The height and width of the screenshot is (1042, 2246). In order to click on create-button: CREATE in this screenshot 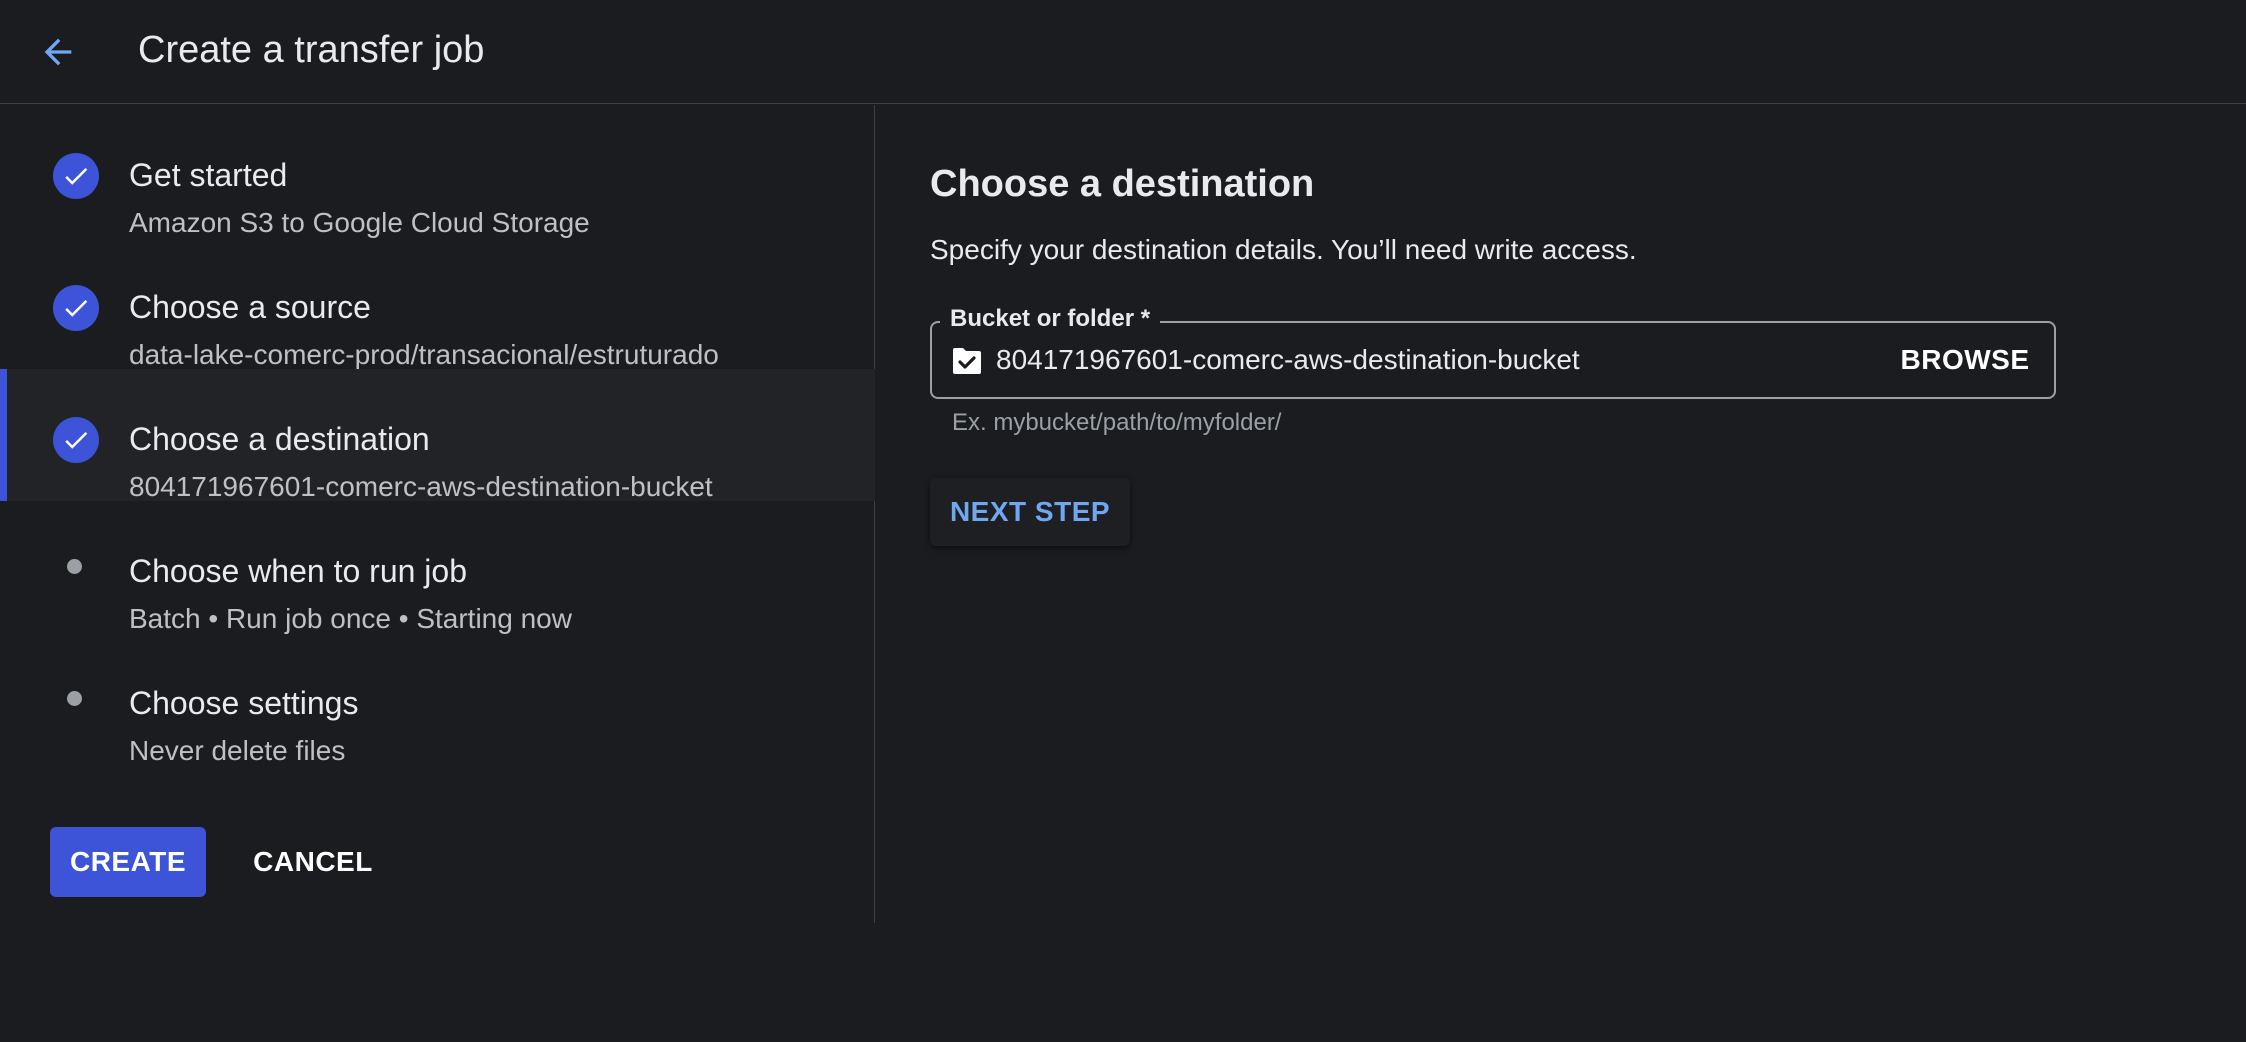, I will do `click(128, 862)`.